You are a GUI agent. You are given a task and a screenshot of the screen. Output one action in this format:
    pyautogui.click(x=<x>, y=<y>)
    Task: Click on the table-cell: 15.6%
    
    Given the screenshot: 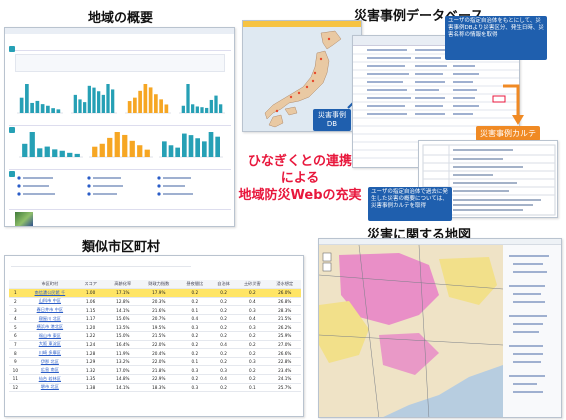 What is the action you would take?
    pyautogui.click(x=122, y=319)
    